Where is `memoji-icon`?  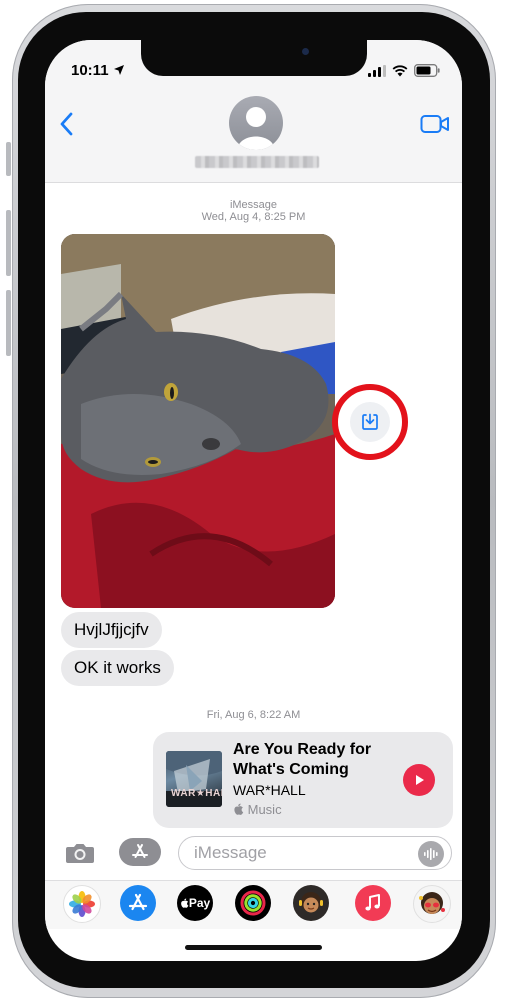 memoji-icon is located at coordinates (311, 902).